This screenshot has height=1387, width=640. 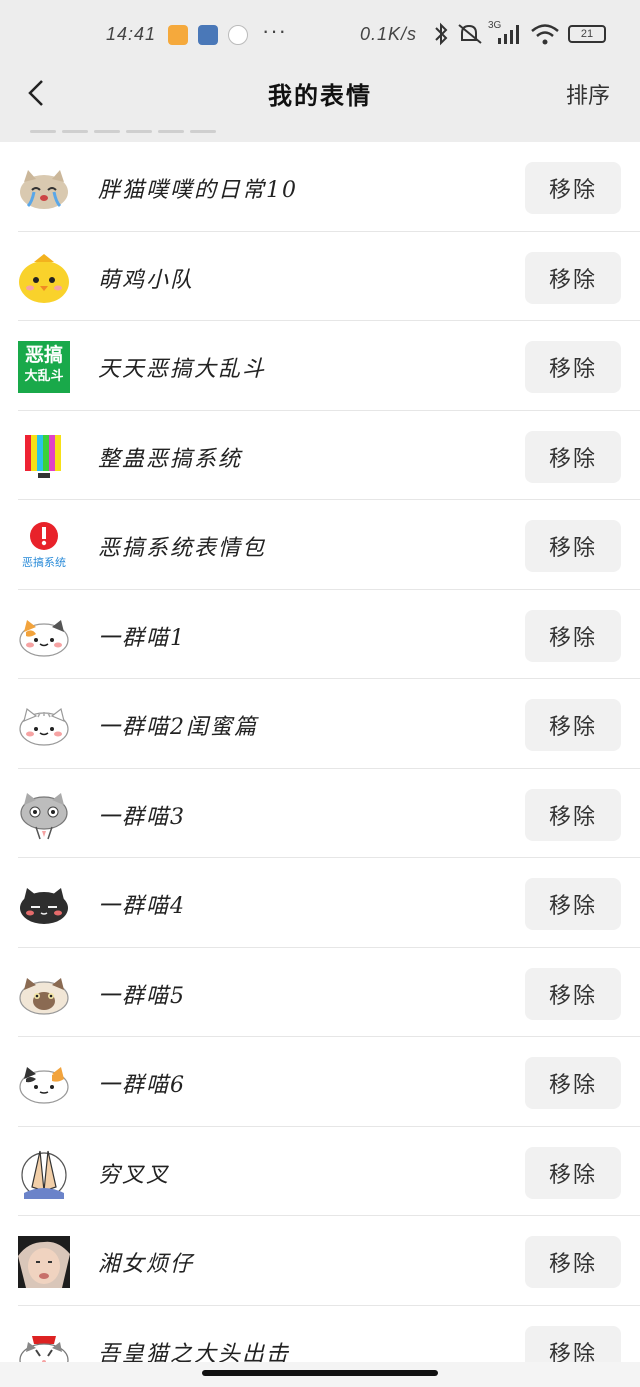 What do you see at coordinates (44, 994) in the screenshot?
I see `siamese-cat-icon` at bounding box center [44, 994].